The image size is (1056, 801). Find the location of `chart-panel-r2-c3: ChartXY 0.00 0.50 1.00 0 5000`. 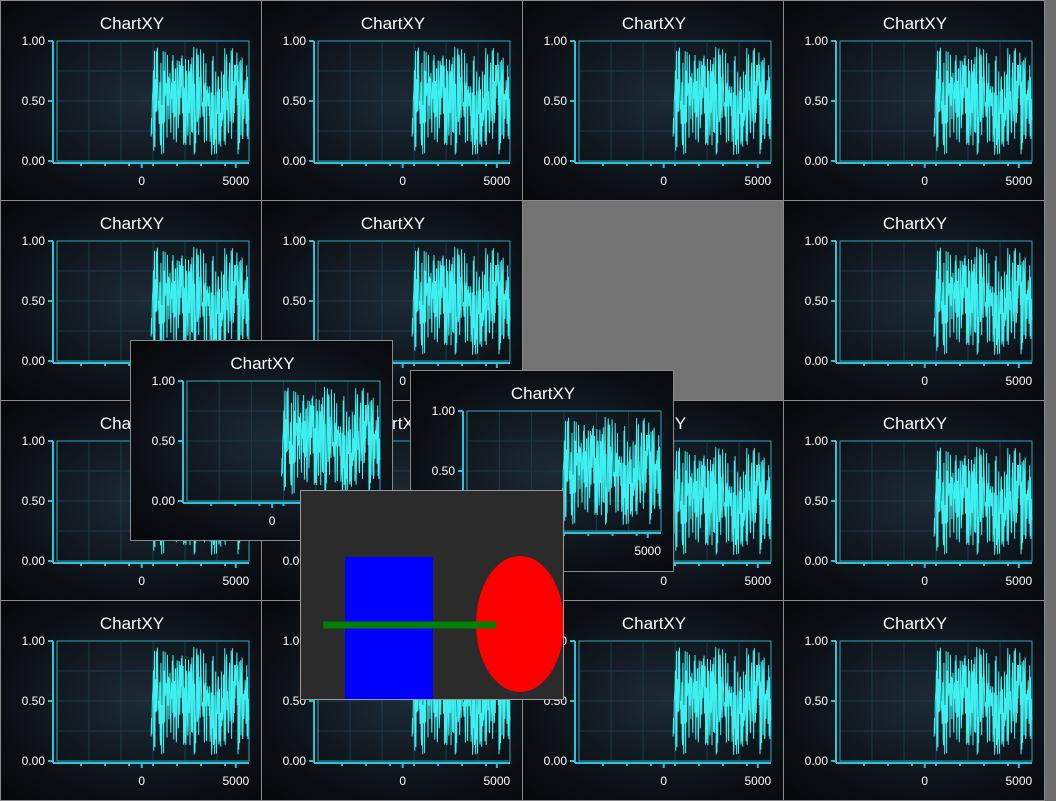

chart-panel-r2-c3: ChartXY 0.00 0.50 1.00 0 5000 is located at coordinates (914, 500).